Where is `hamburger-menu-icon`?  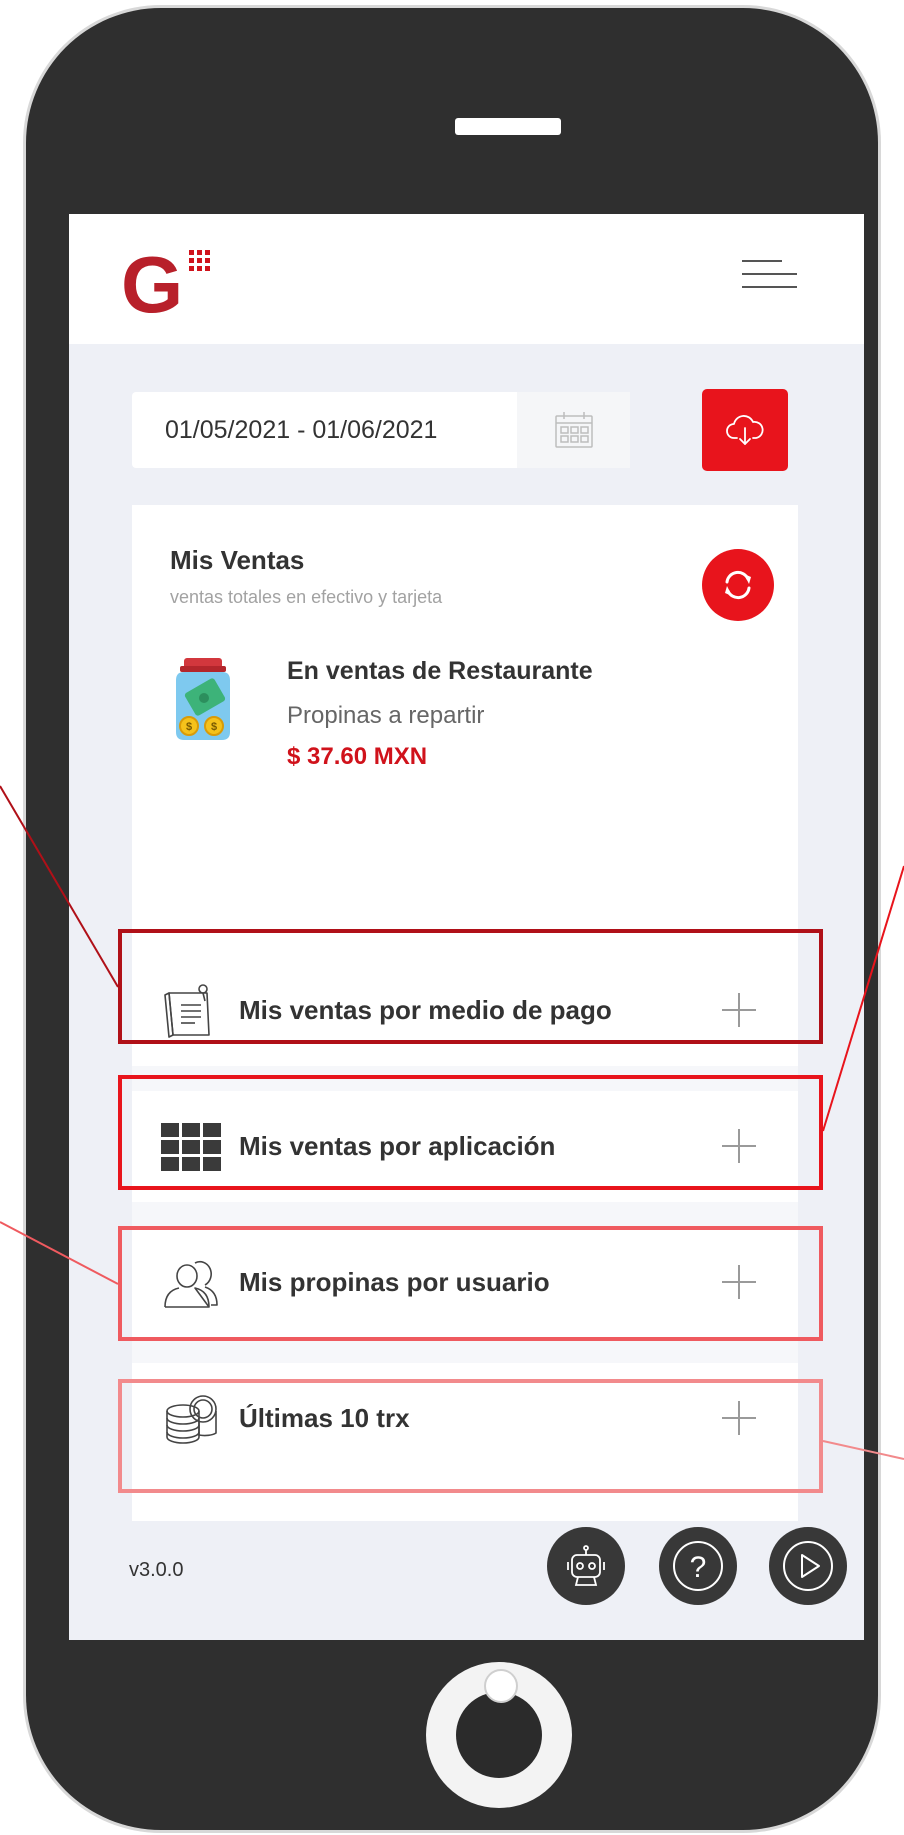
hamburger-menu-icon is located at coordinates (769, 275).